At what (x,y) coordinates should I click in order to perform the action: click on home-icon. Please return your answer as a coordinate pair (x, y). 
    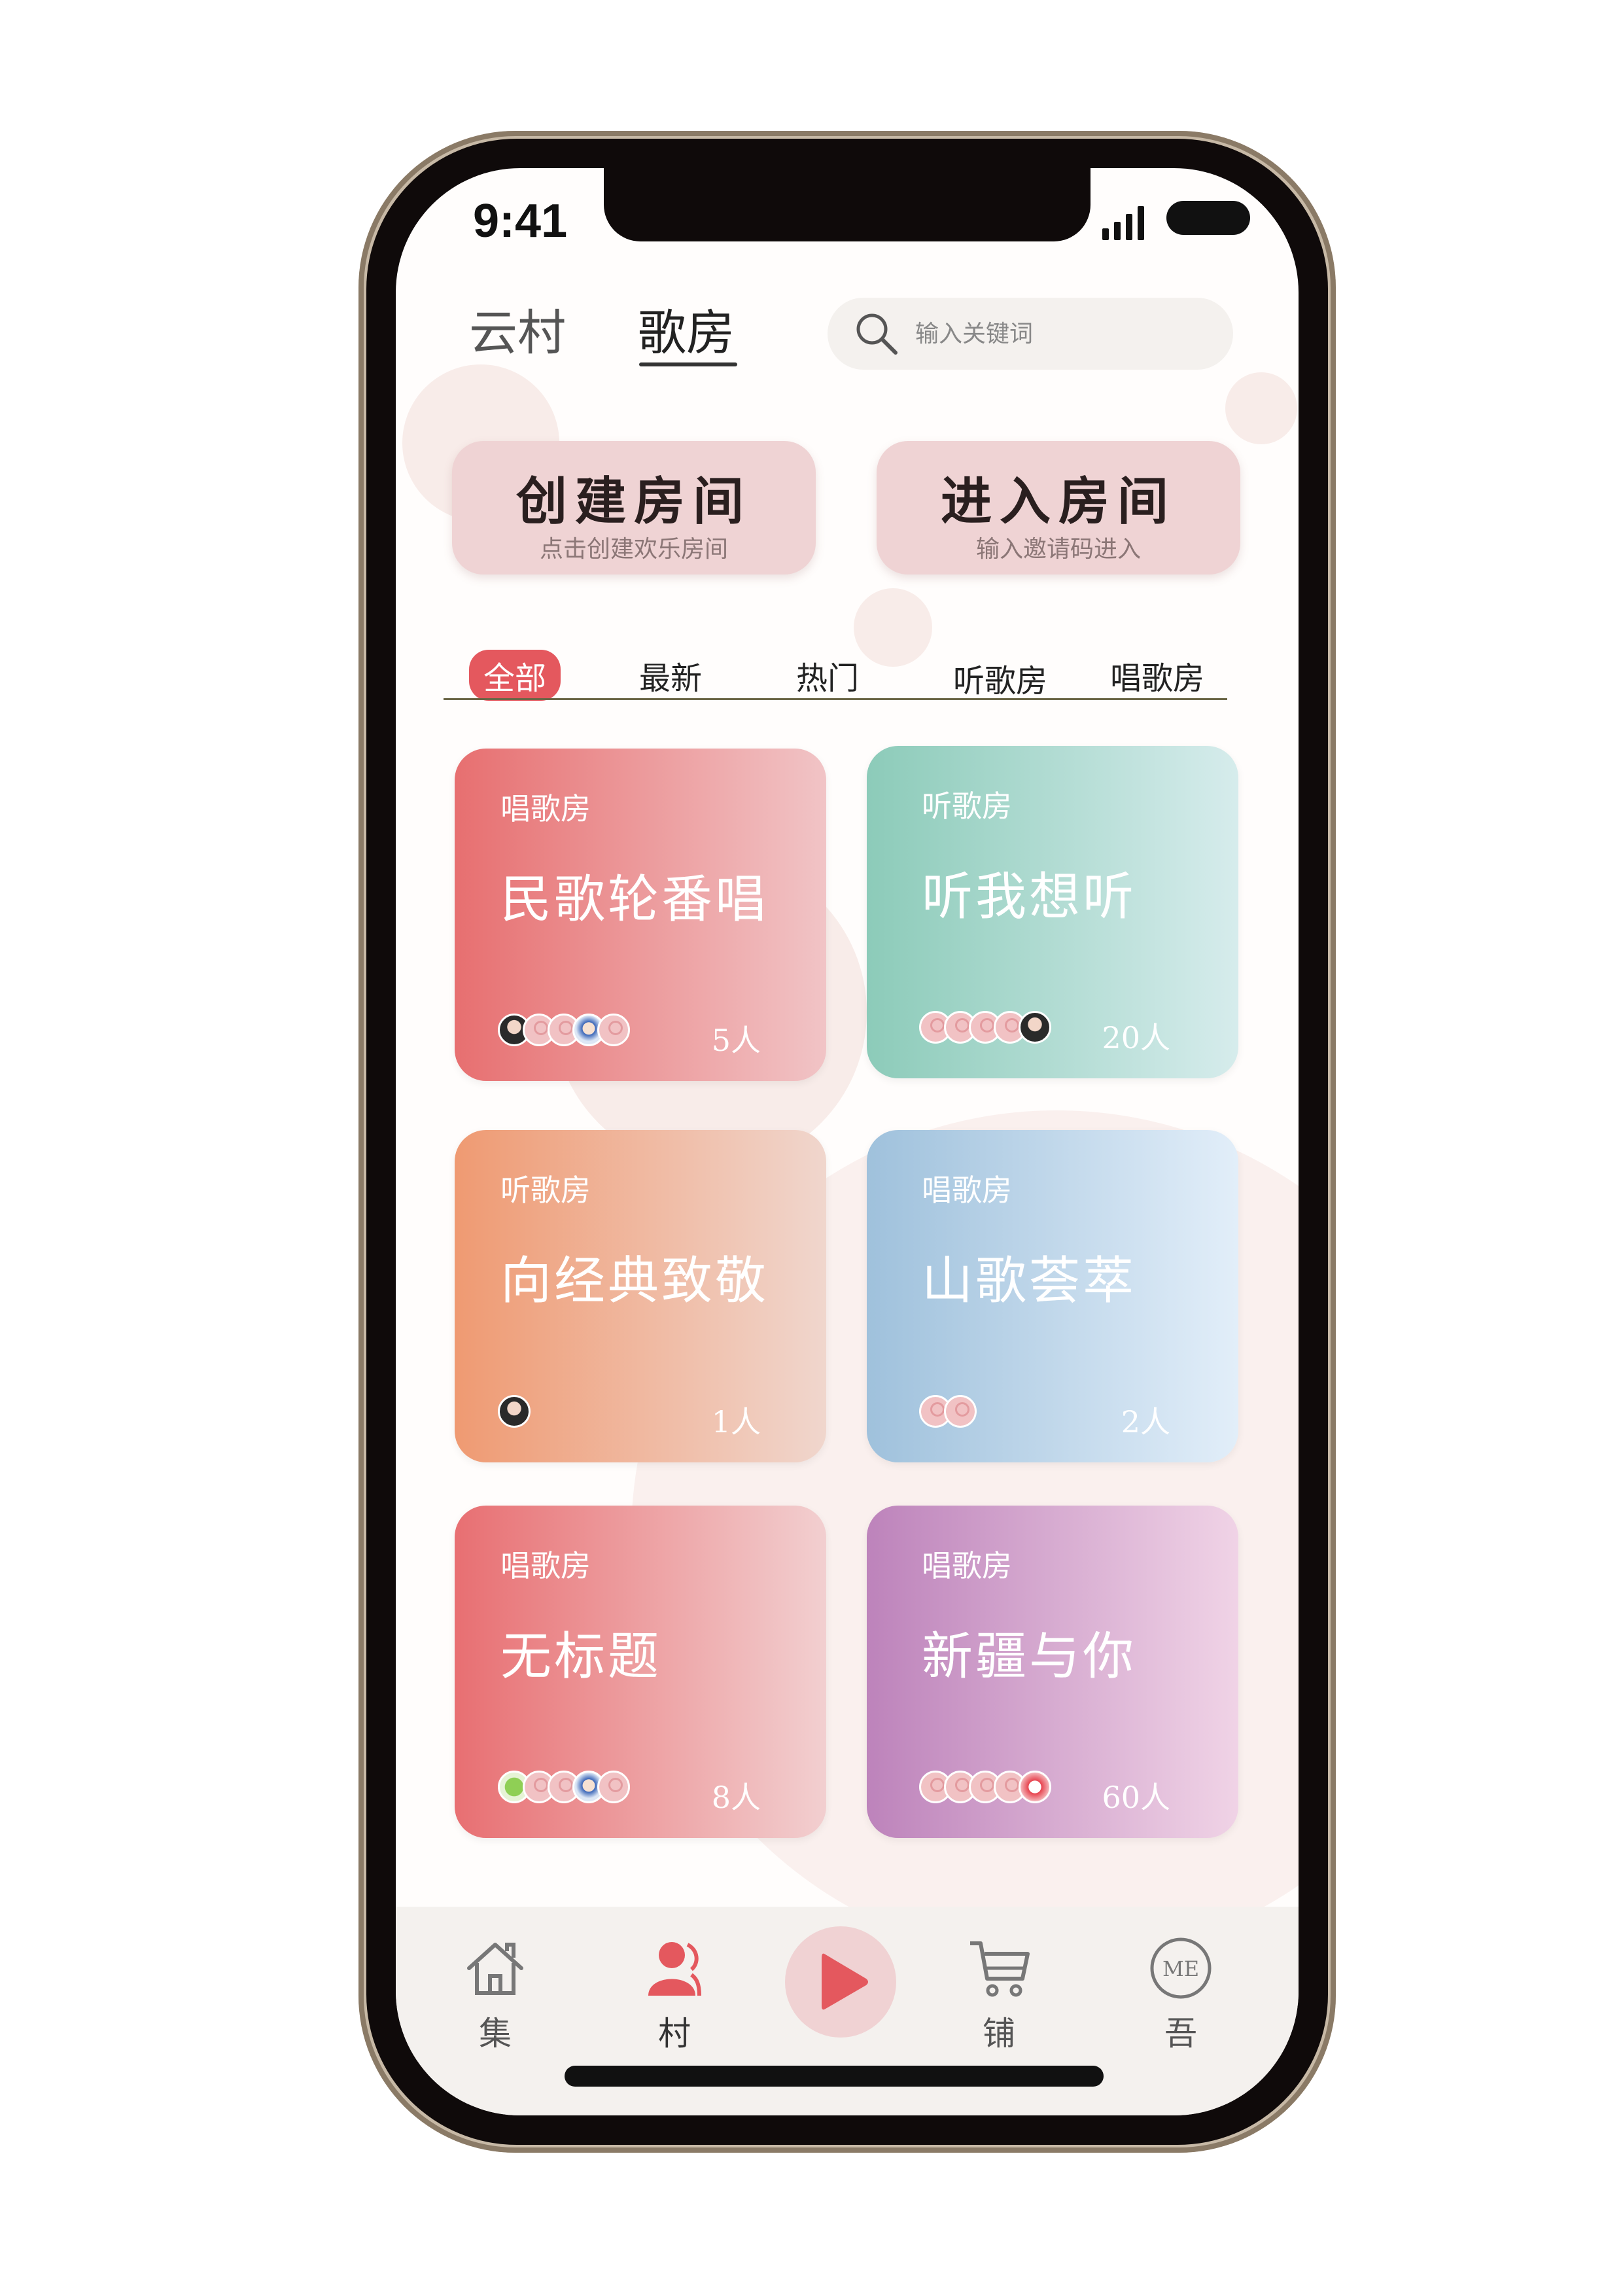
    Looking at the image, I should click on (495, 1969).